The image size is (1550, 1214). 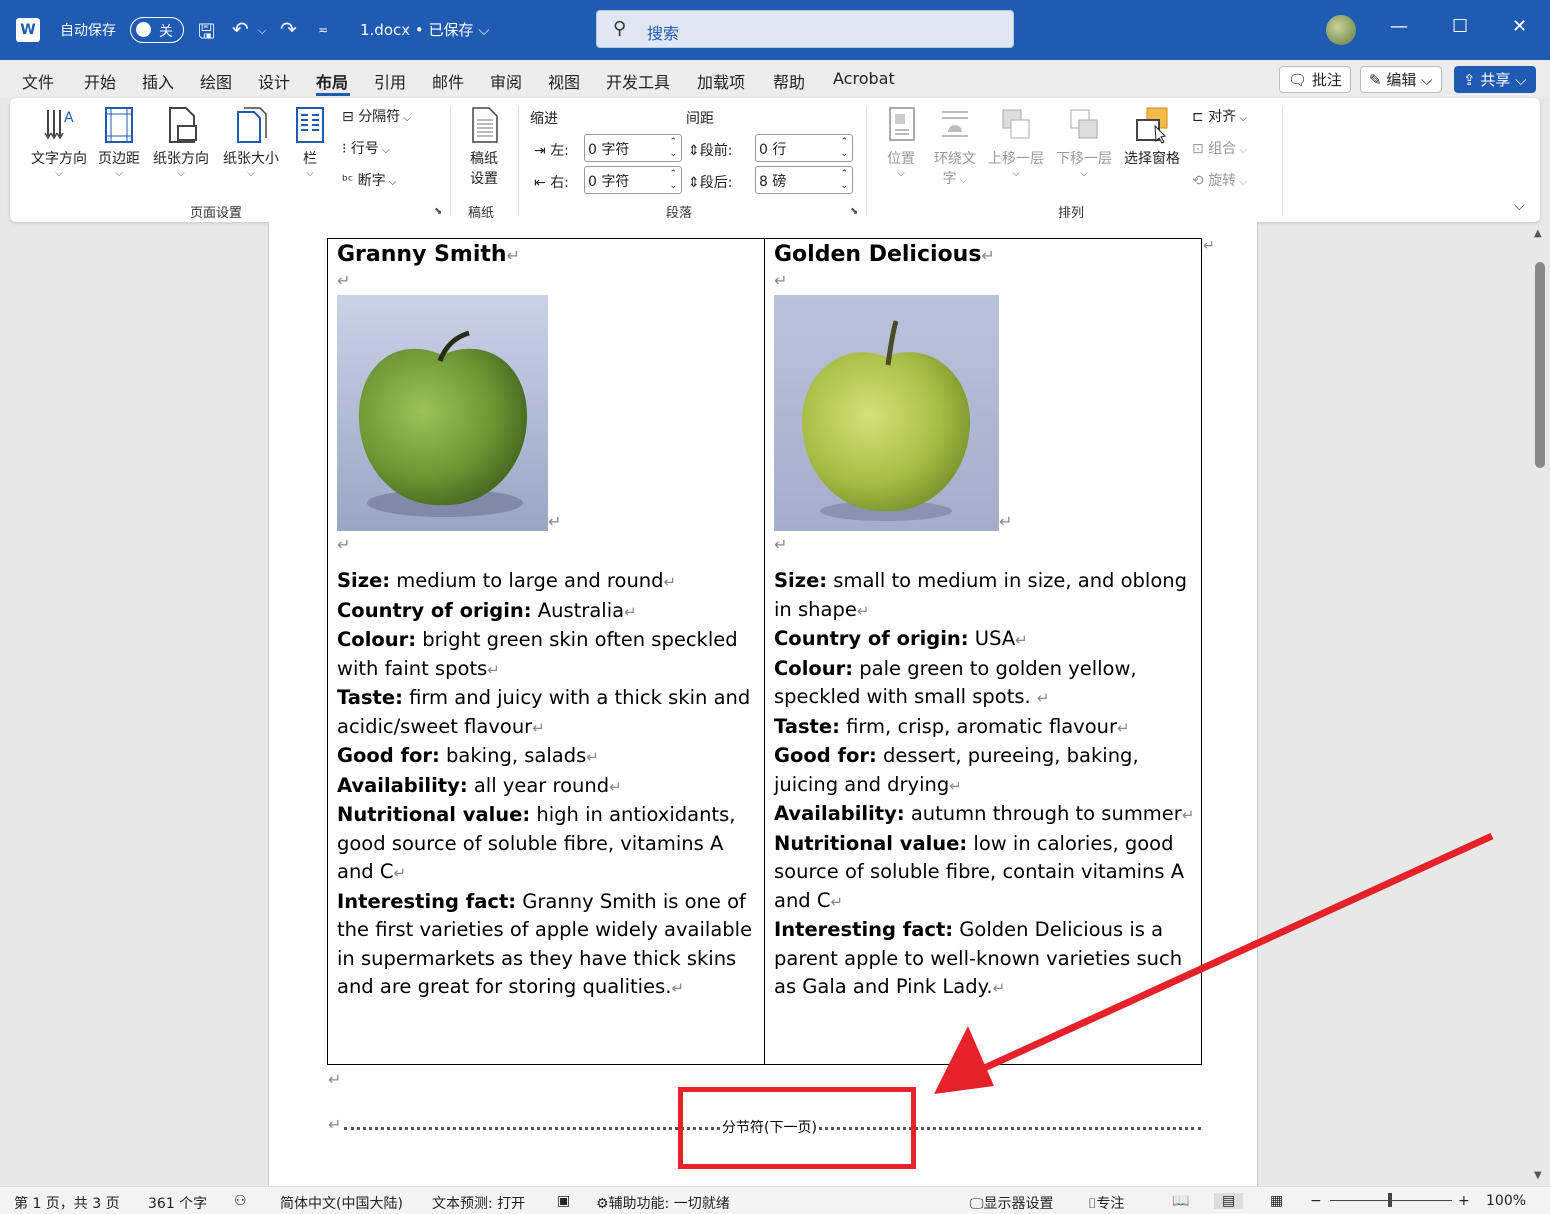 What do you see at coordinates (804, 148) in the screenshot?
I see `space-before-input: 0 行 ⌃ ⌄` at bounding box center [804, 148].